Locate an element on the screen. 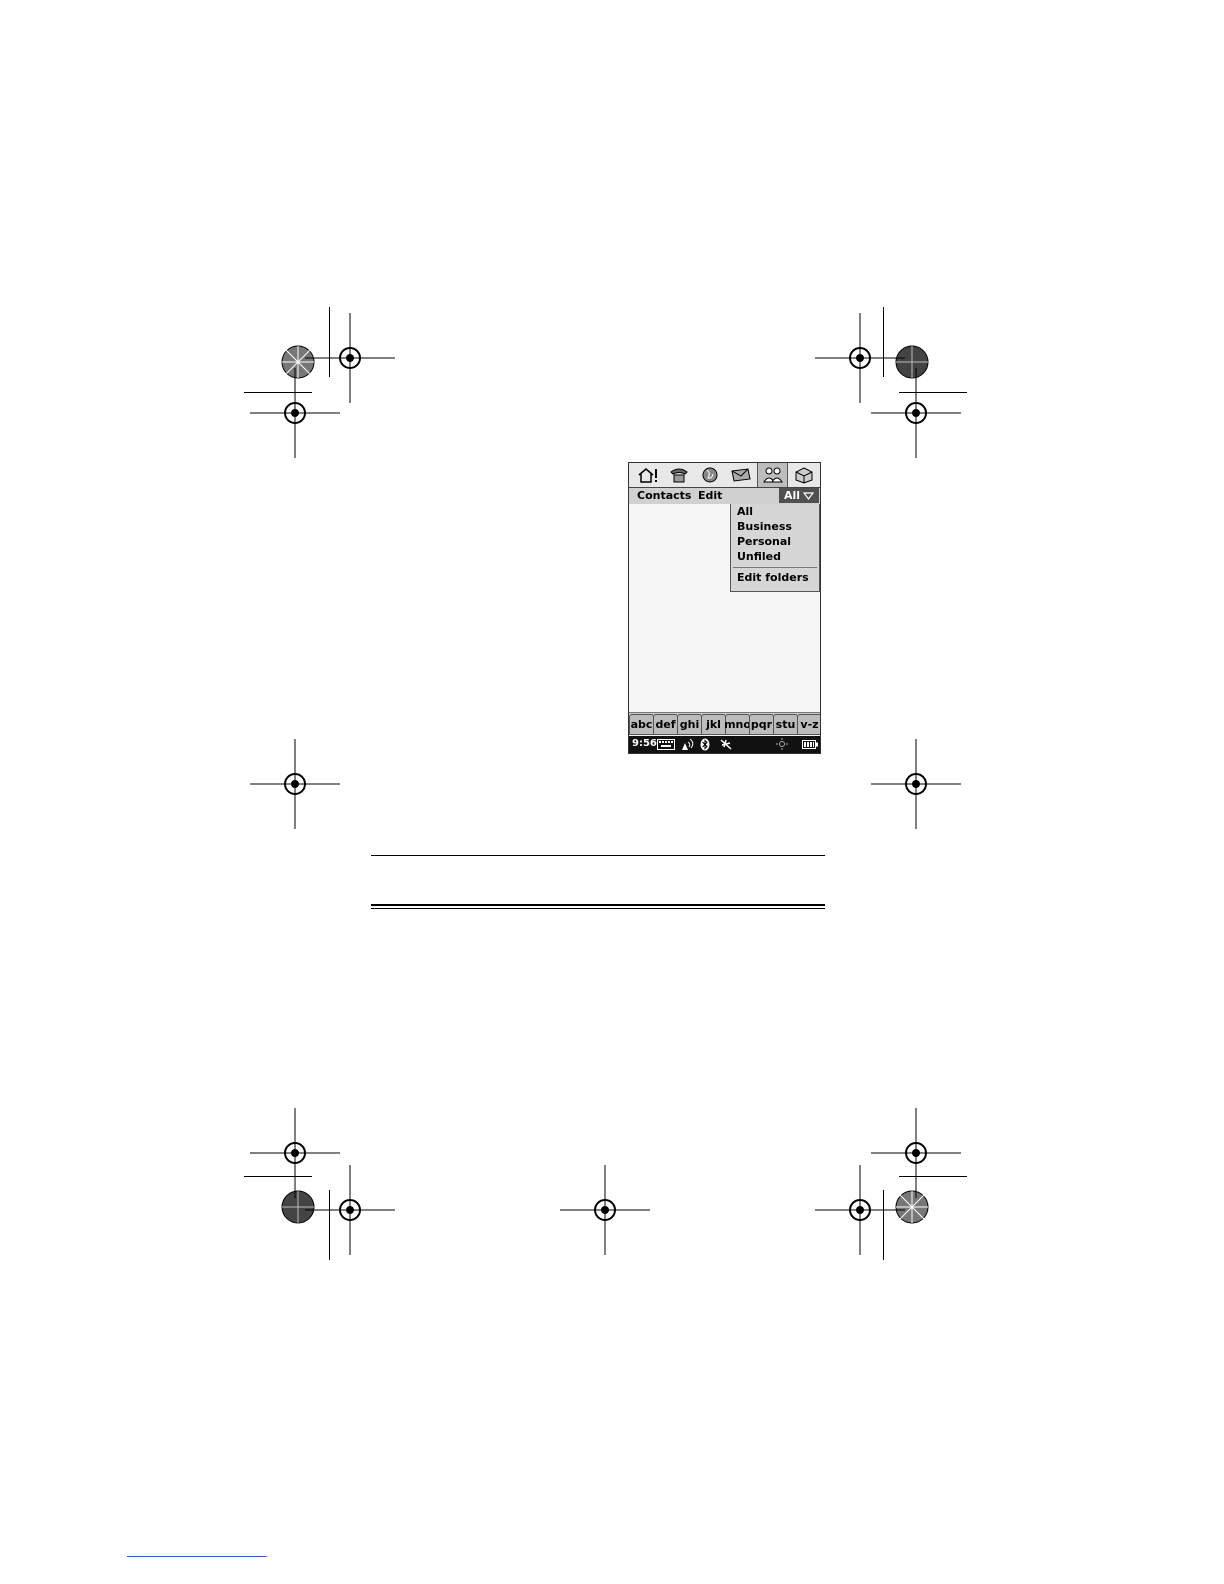 The image size is (1224, 1584). alpha-tab-abc: abc is located at coordinates (641, 724).